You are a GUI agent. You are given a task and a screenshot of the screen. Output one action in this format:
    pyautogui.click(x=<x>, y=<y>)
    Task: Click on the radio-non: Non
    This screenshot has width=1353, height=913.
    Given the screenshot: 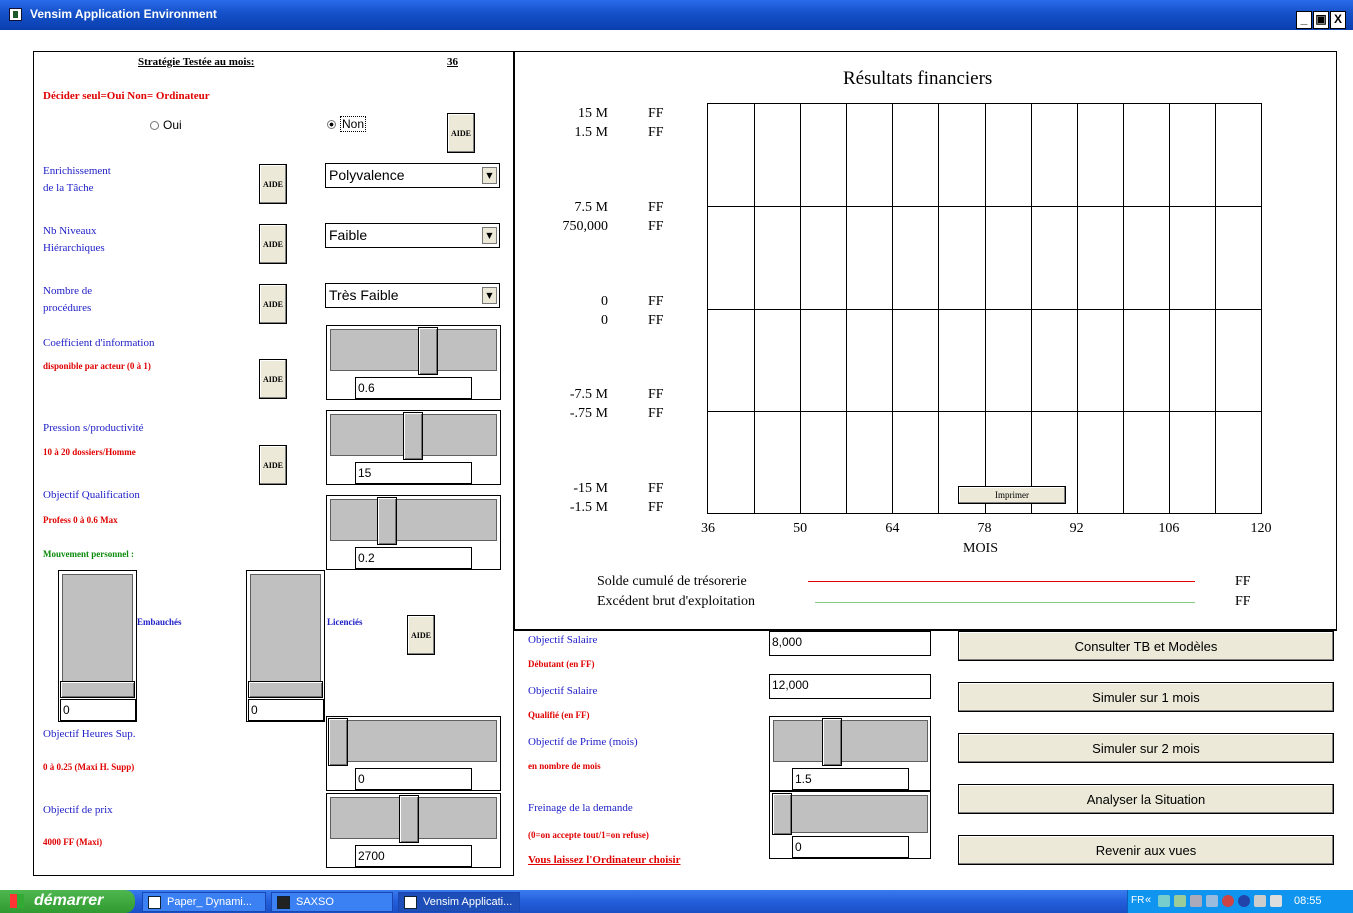 What is the action you would take?
    pyautogui.click(x=347, y=124)
    